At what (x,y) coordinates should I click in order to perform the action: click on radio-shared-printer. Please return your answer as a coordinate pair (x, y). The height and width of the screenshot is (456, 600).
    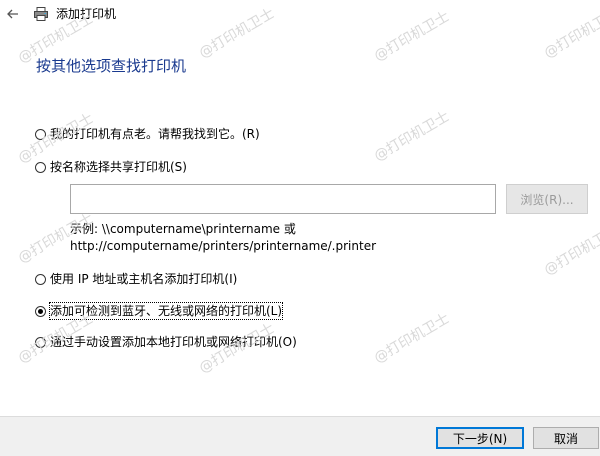
    Looking at the image, I should click on (40, 167).